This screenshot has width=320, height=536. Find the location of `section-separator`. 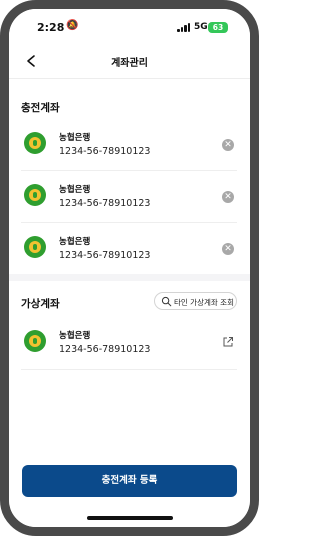

section-separator is located at coordinates (129, 277).